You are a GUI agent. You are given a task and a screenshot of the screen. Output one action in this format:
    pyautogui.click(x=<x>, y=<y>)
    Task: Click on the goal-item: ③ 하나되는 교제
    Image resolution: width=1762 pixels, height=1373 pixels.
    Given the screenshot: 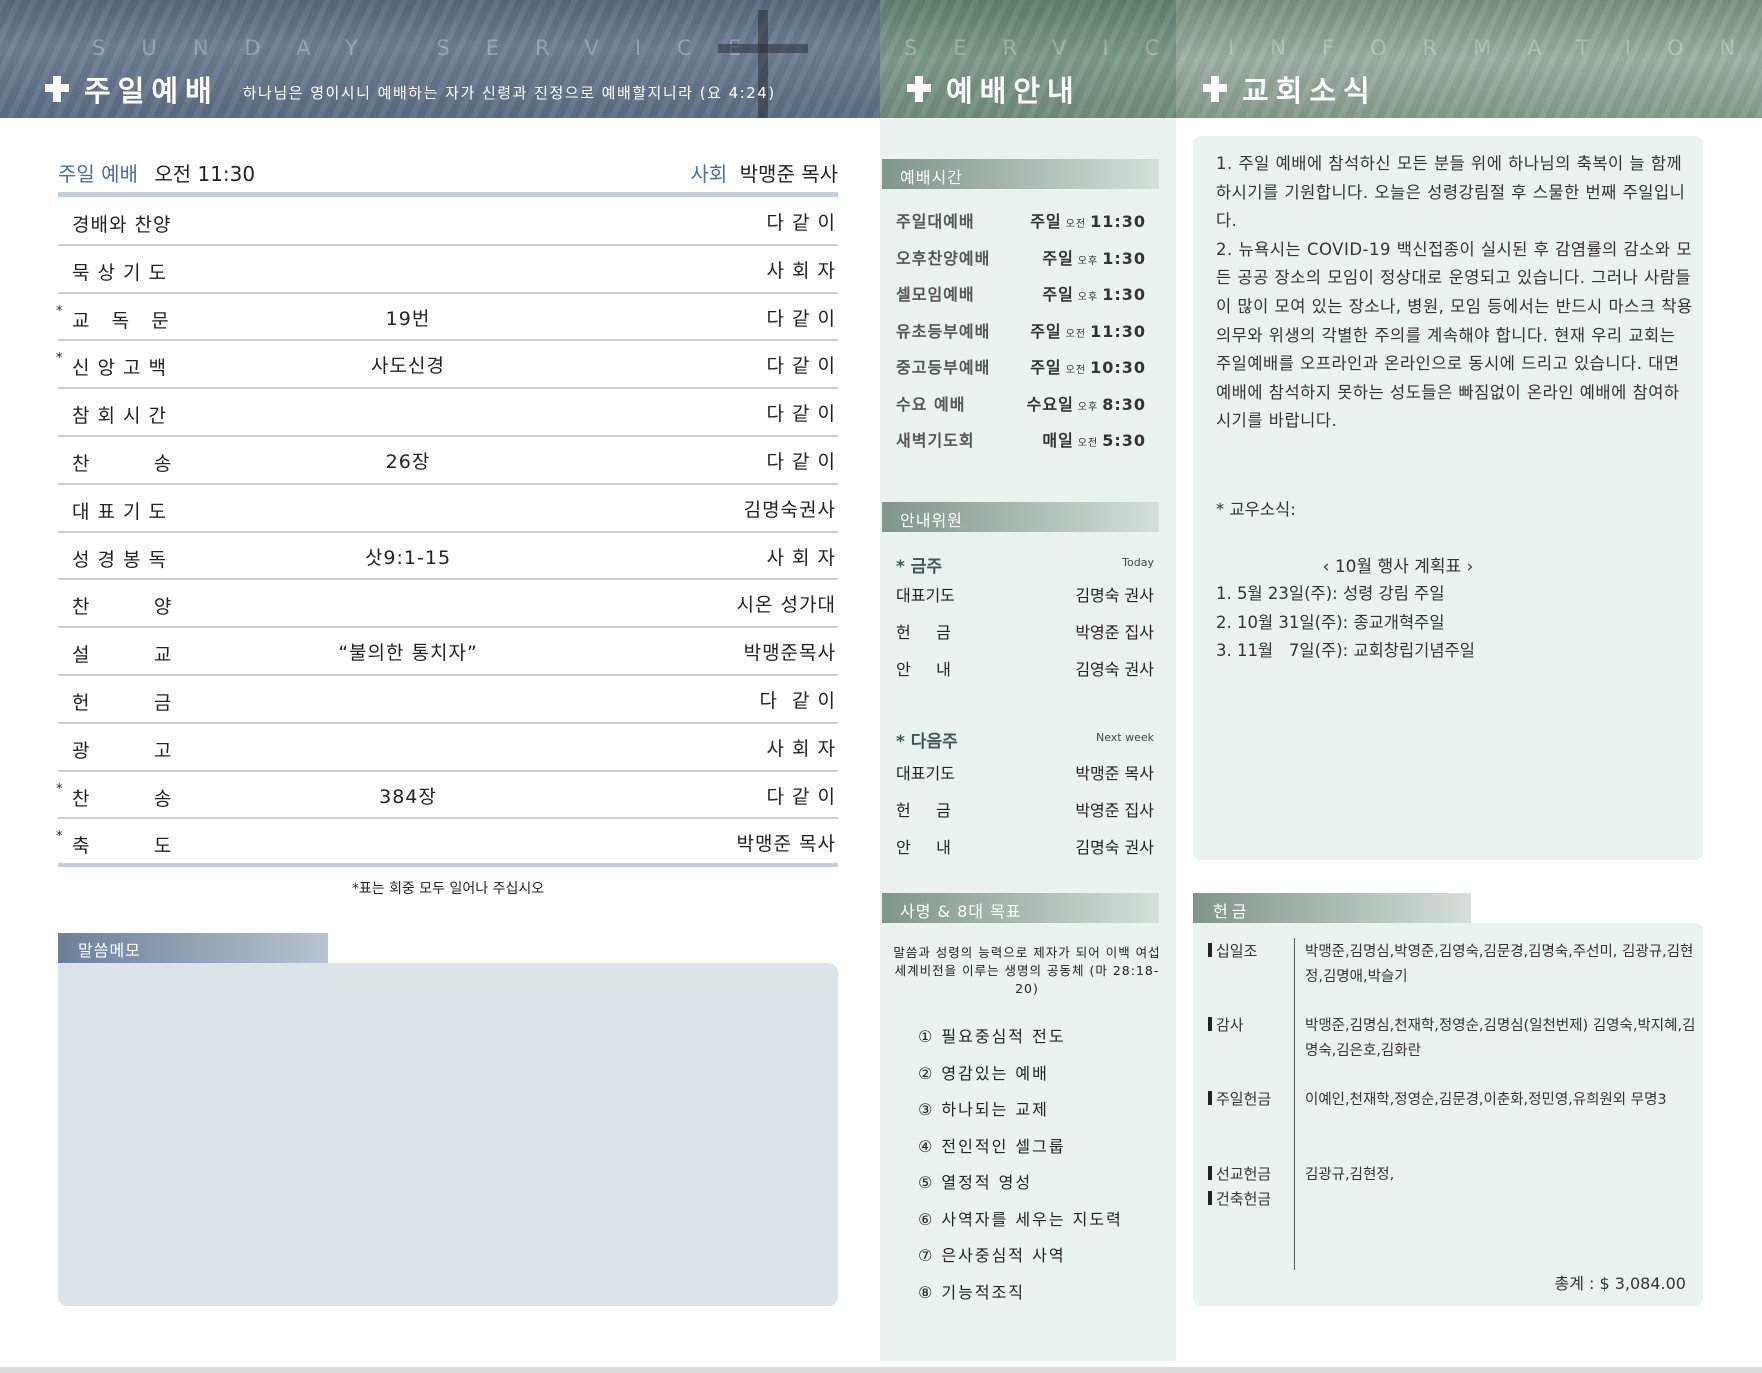 What is the action you would take?
    pyautogui.click(x=983, y=1109)
    